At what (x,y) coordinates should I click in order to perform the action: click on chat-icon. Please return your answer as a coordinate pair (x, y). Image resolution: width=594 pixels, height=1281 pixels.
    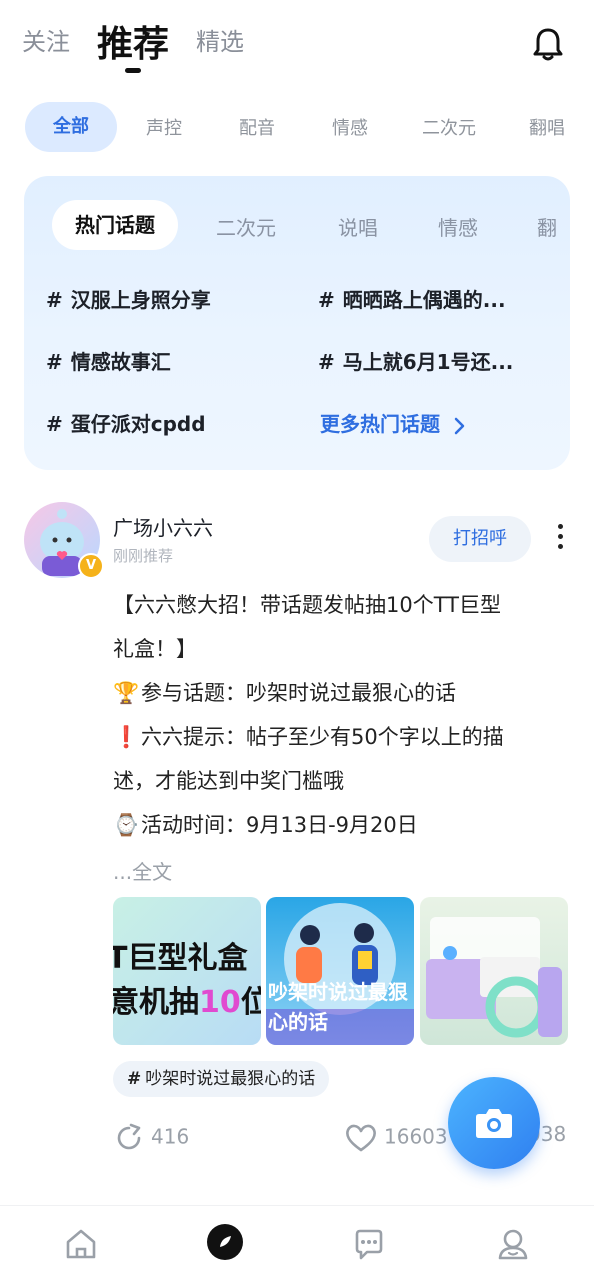
    Looking at the image, I should click on (369, 1244).